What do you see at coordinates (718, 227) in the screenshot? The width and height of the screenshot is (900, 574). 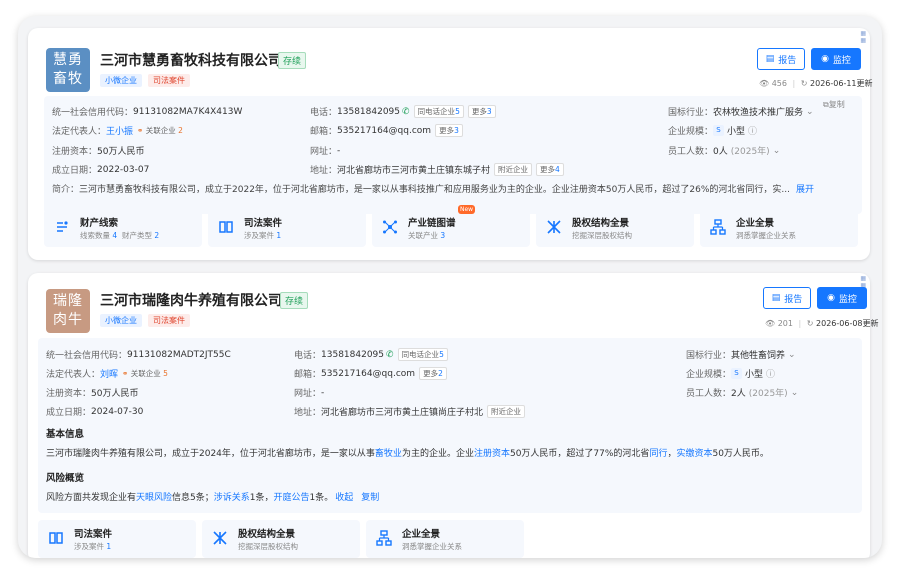 I see `org-chart-icon` at bounding box center [718, 227].